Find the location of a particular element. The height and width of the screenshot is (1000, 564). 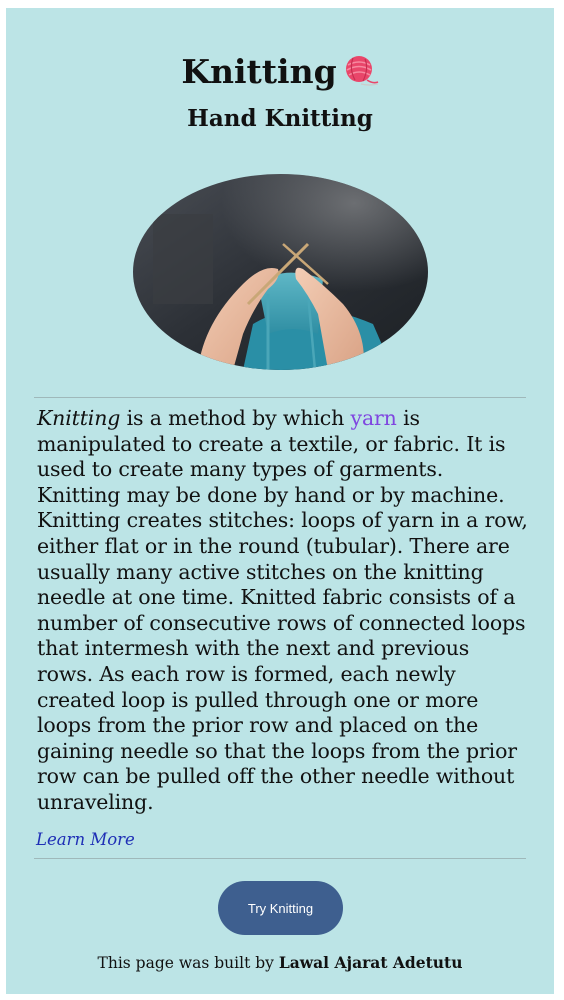

learn-more-link: Learn More is located at coordinates (85, 839).